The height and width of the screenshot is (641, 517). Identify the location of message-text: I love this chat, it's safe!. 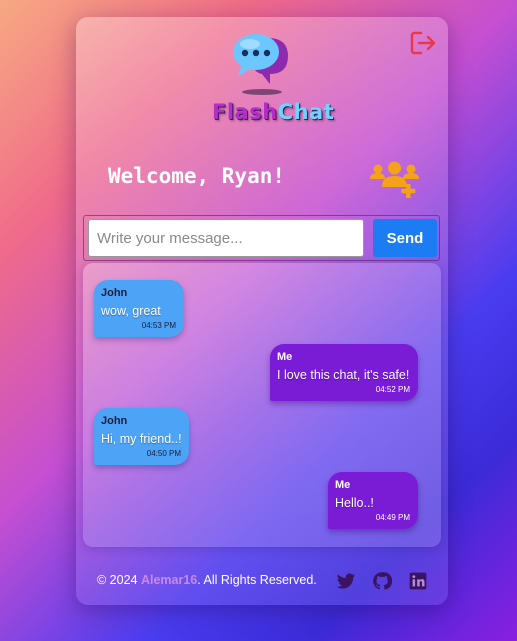
(343, 375).